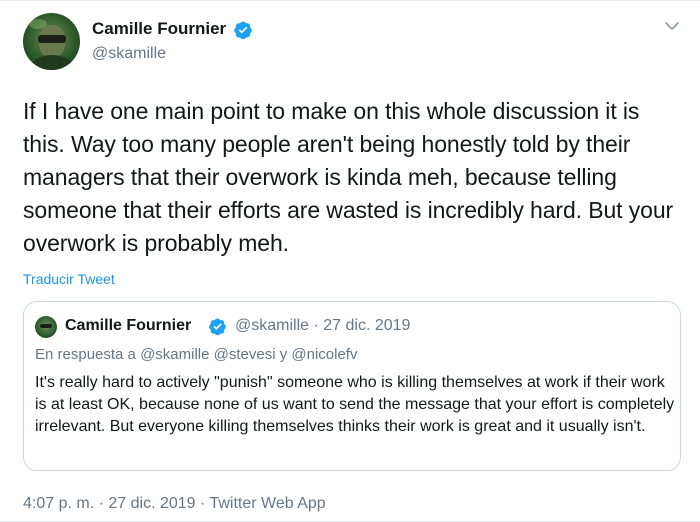 The height and width of the screenshot is (522, 700). I want to click on translate-tweet-link: Traducir Tweet, so click(69, 279).